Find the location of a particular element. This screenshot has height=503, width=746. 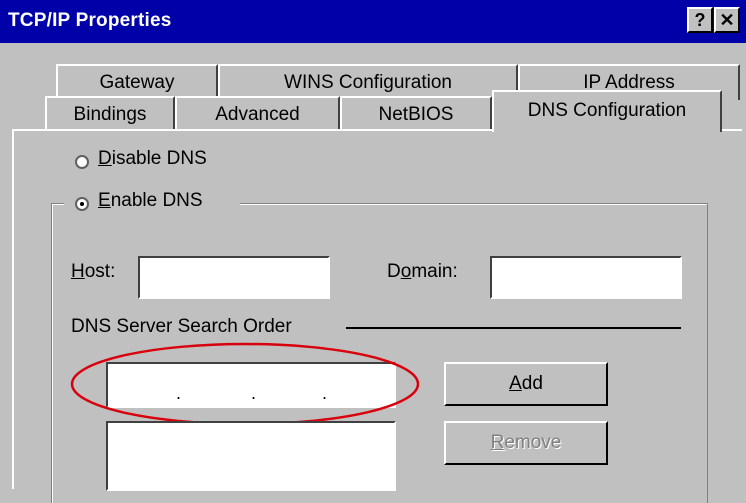

host-label: Host: is located at coordinates (93, 271).